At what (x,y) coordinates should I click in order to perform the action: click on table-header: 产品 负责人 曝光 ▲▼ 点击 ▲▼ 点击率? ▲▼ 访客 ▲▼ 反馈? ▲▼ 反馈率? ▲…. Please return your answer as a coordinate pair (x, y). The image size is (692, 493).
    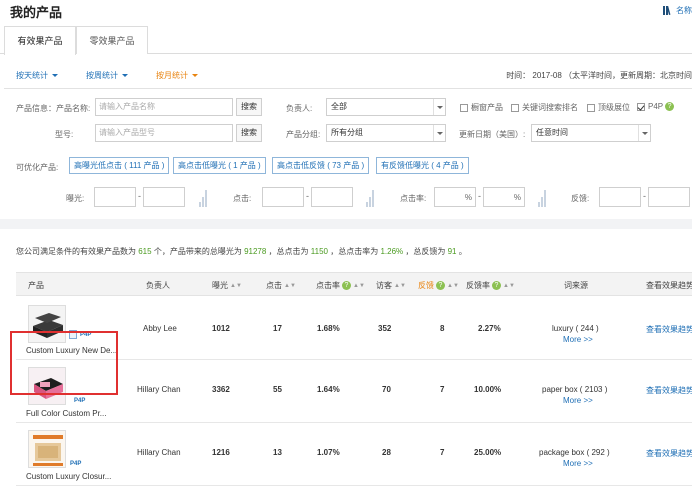
    Looking at the image, I should click on (354, 284).